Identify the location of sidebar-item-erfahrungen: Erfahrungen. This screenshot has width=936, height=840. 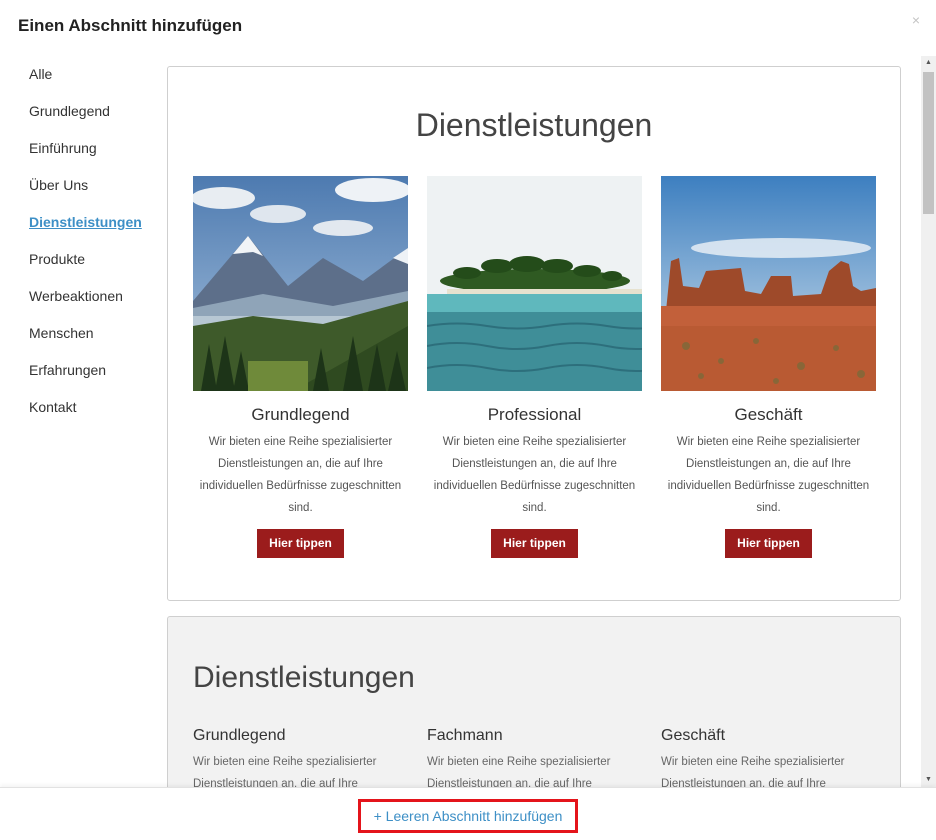
(80, 370).